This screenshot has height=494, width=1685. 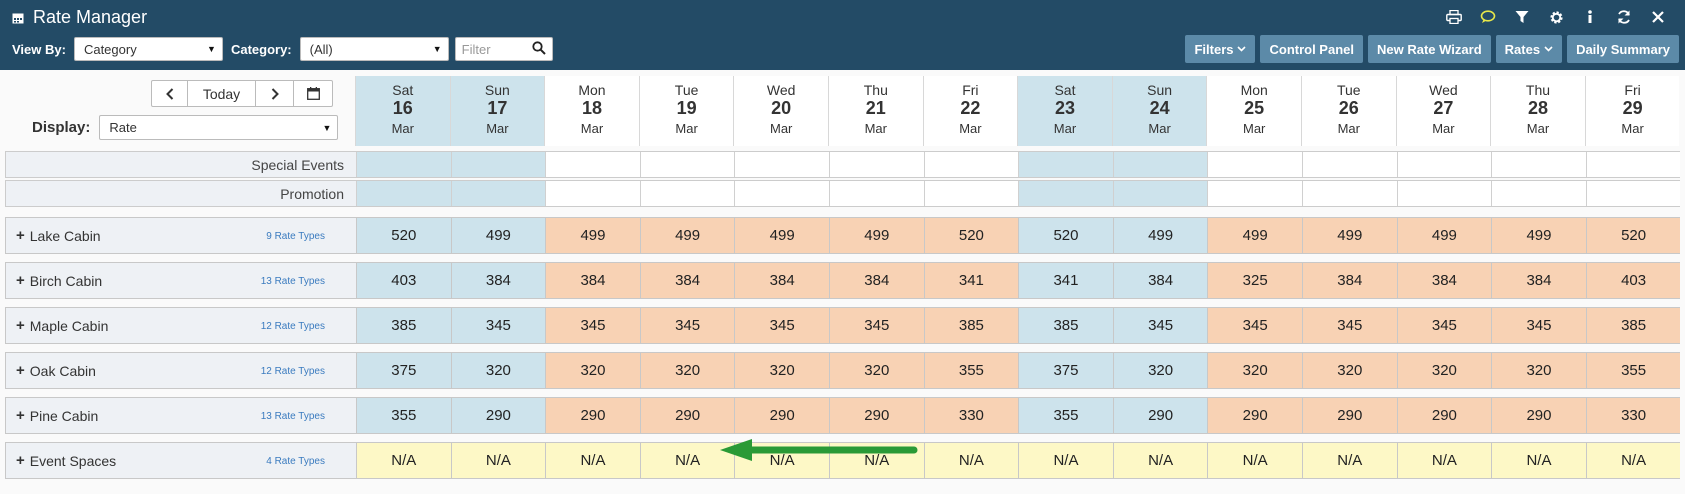 What do you see at coordinates (1311, 49) in the screenshot?
I see `control-panel-button: Control Panel` at bounding box center [1311, 49].